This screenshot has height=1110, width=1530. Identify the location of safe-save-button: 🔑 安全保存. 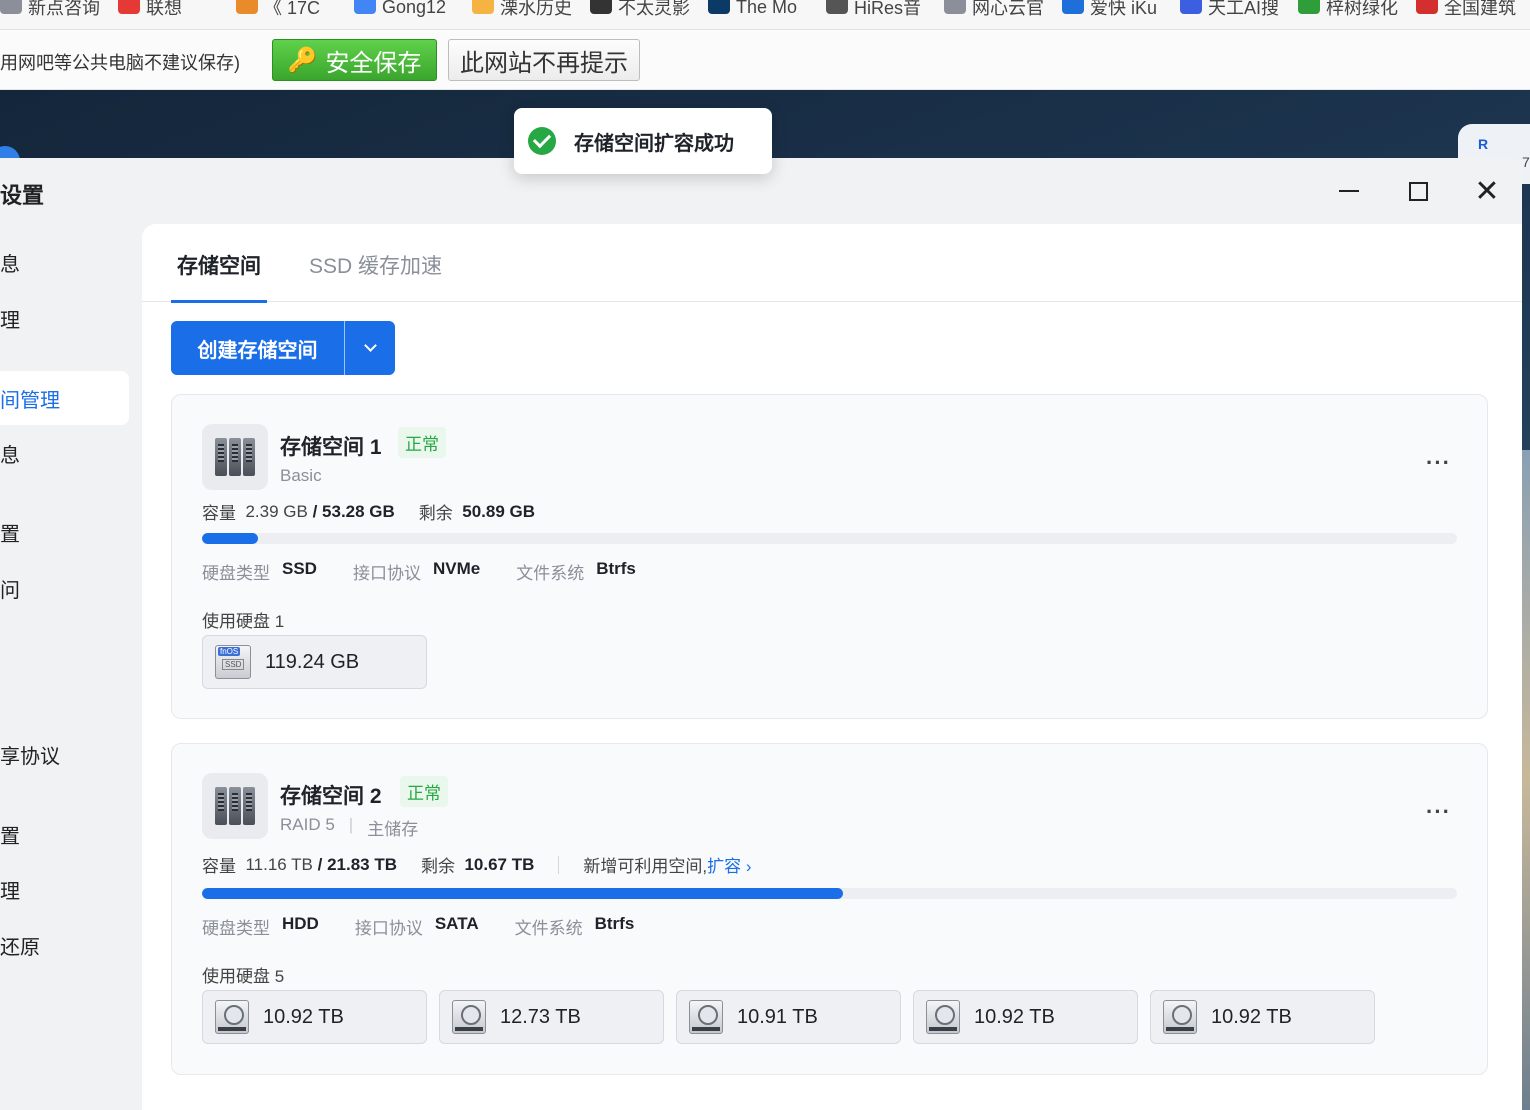
(354, 60).